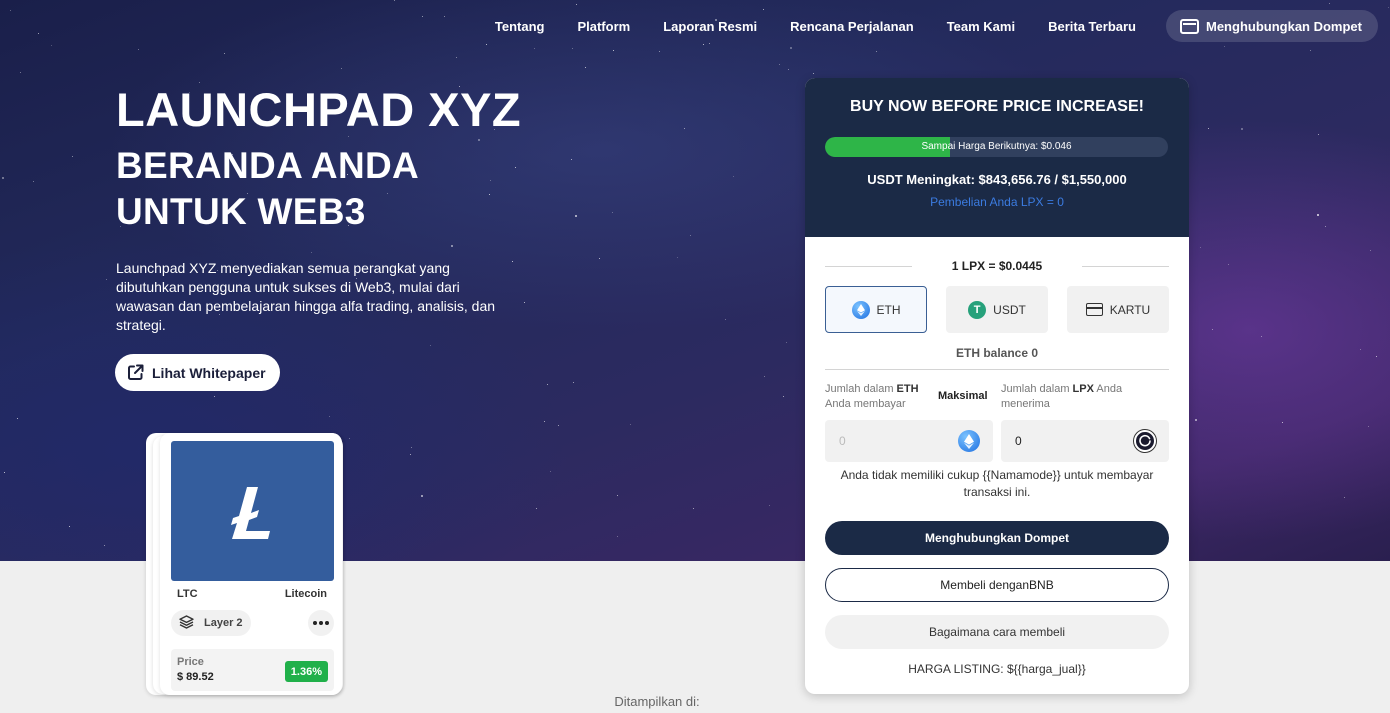 The height and width of the screenshot is (713, 1390). I want to click on eth-balance: ETH balance 0, so click(997, 353).